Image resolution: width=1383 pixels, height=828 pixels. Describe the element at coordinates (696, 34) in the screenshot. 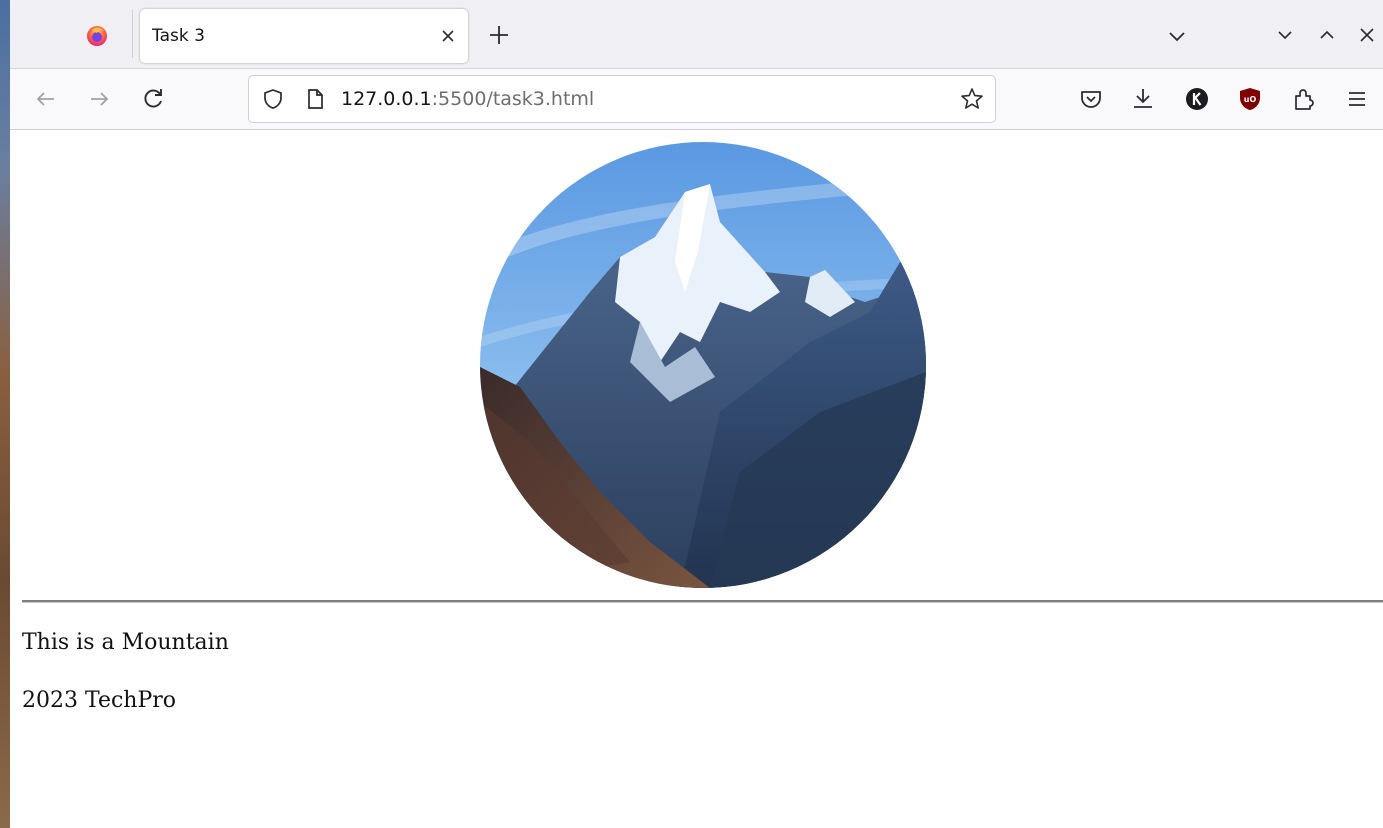

I see `tab-strip: Task 3` at that location.